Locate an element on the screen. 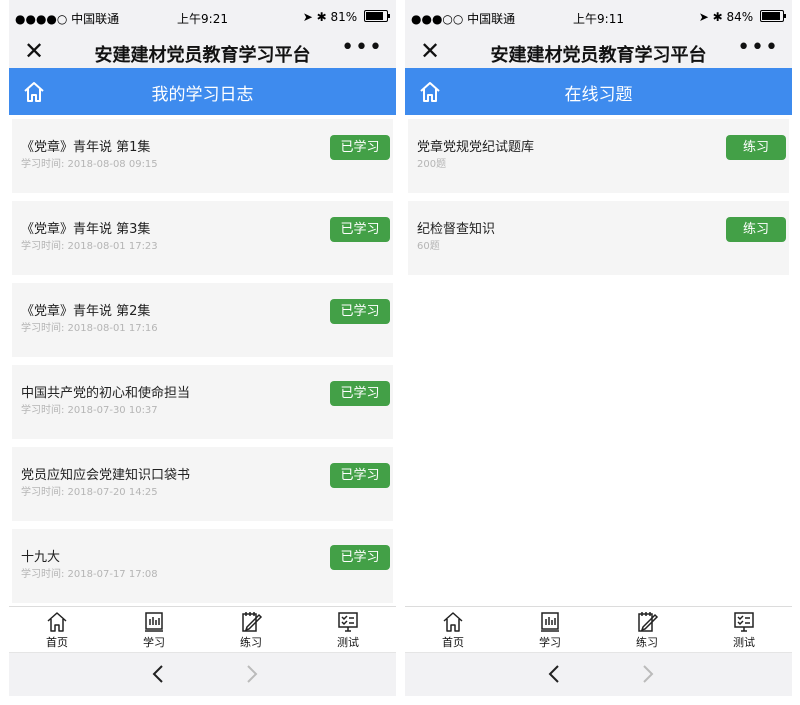 The width and height of the screenshot is (800, 705). section-header: 我的学习日志 is located at coordinates (202, 91).